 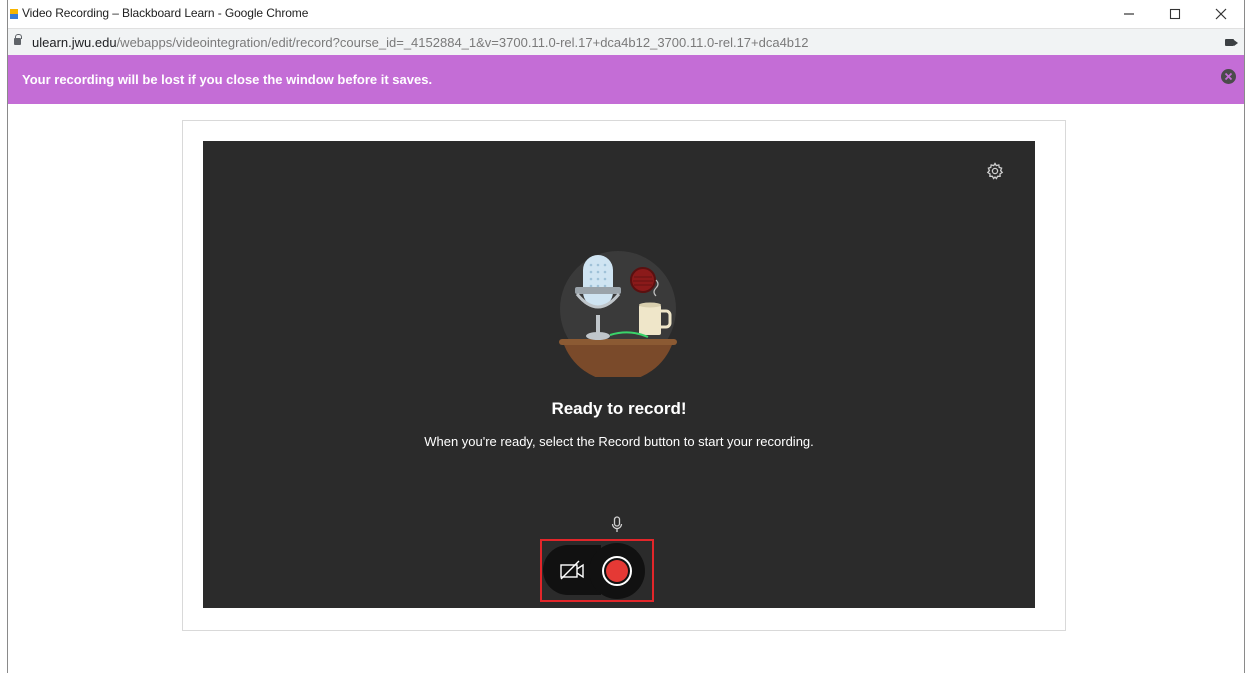 I want to click on maximize-icon, so click(x=1175, y=14).